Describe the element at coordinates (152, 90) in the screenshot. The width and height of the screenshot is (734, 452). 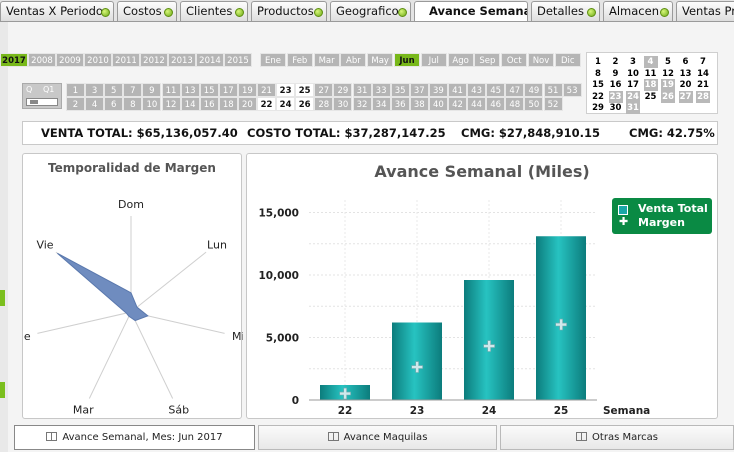
I see `week-9: 9` at that location.